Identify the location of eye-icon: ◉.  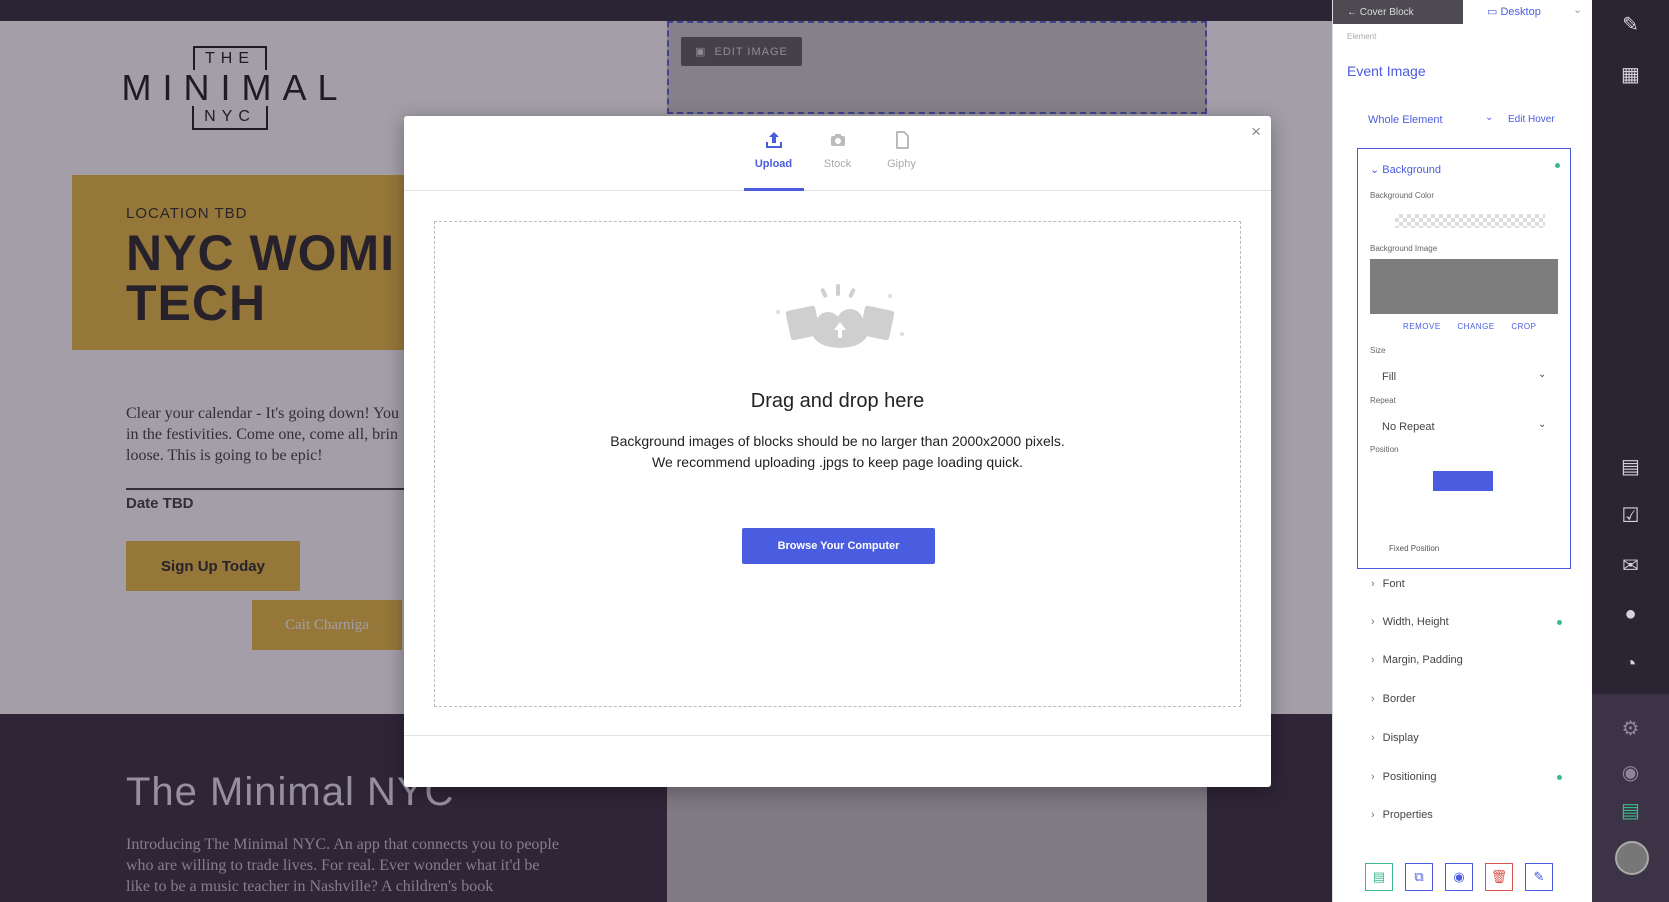
(1630, 772).